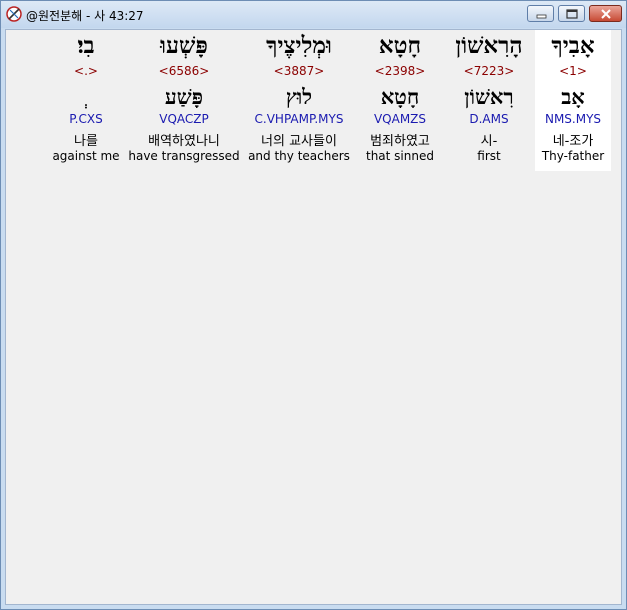 The width and height of the screenshot is (627, 610). Describe the element at coordinates (184, 45) in the screenshot. I see `hebrew-word: פָּשְׁעוּ` at that location.